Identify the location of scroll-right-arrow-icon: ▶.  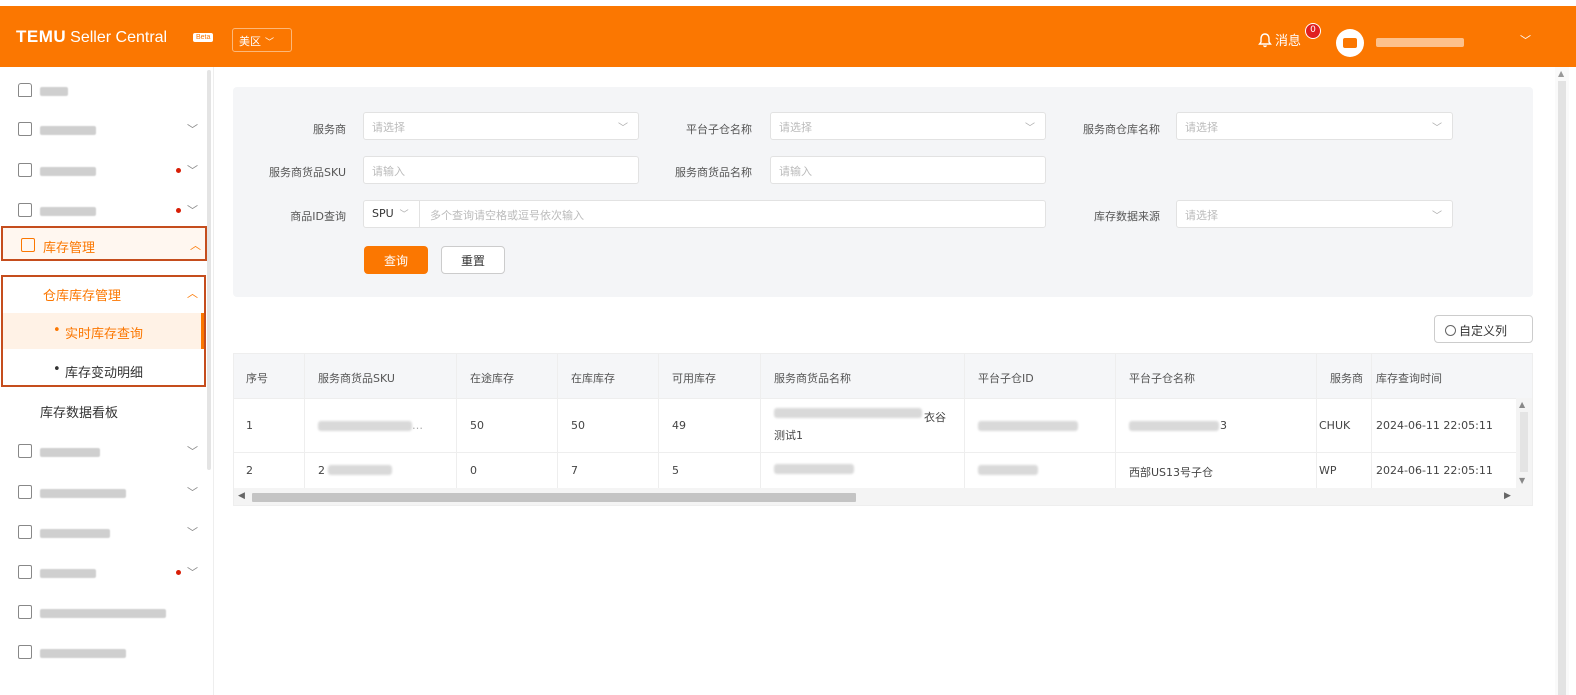
(1507, 496).